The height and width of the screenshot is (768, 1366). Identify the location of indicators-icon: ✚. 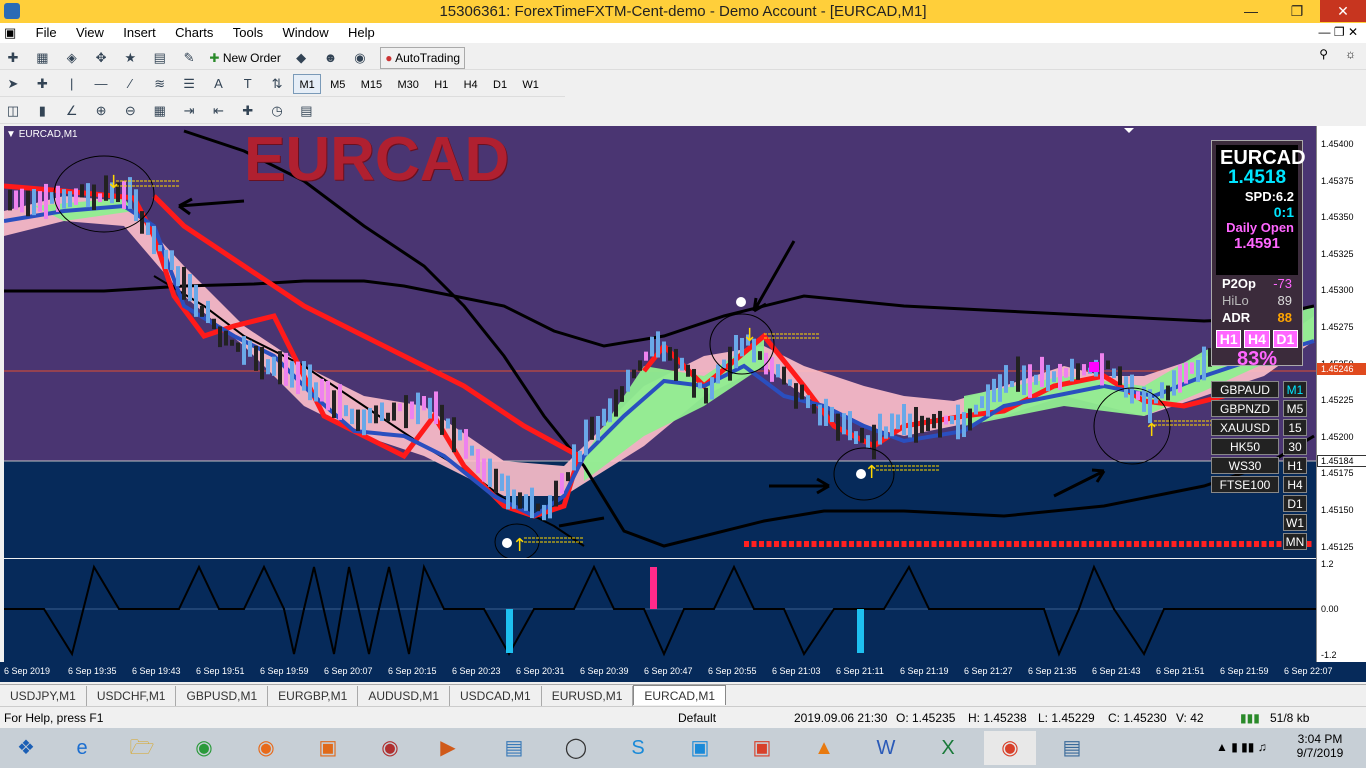
(248, 111).